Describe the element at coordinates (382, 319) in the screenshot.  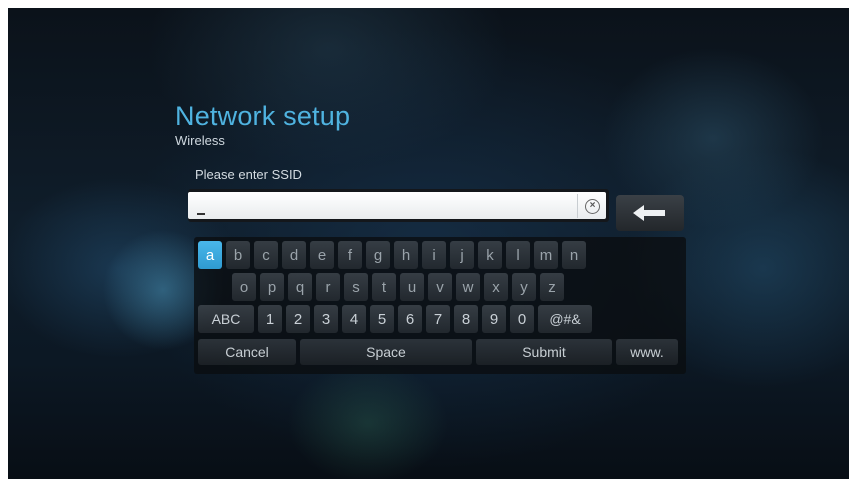
I see `key-digit-5: 5` at that location.